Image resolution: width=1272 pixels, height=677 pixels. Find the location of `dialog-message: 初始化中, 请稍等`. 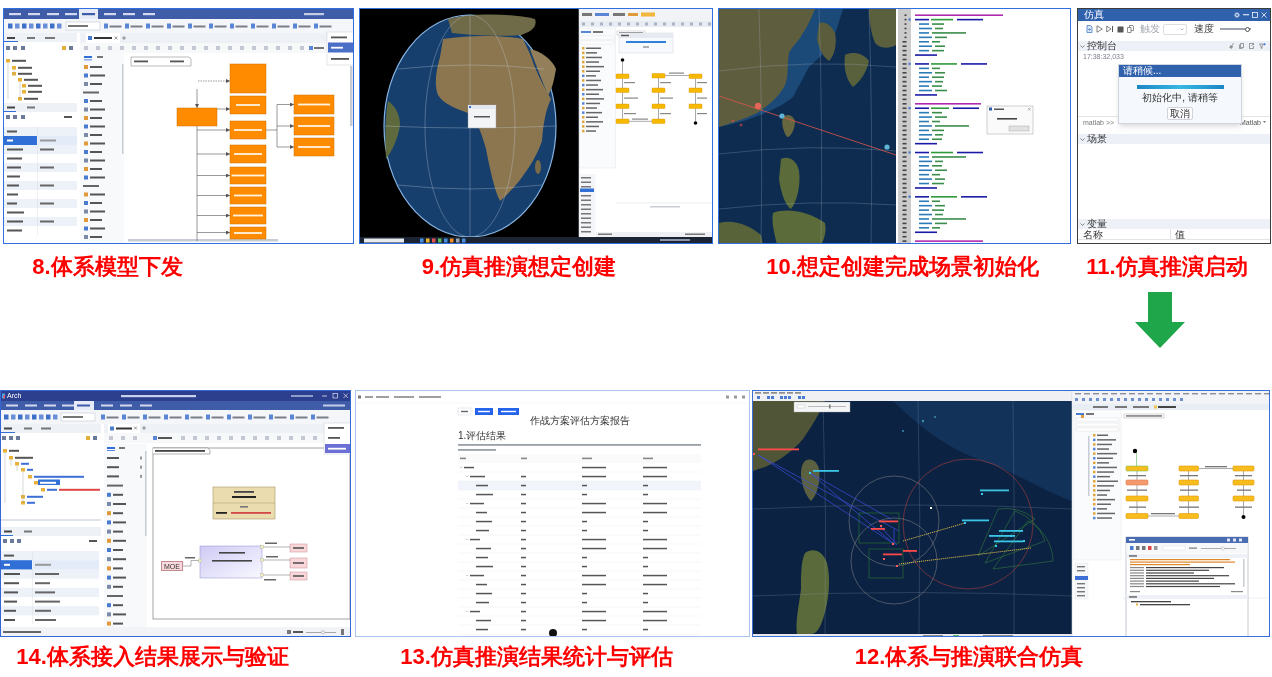

dialog-message: 初始化中, 请稍等 is located at coordinates (1180, 98).